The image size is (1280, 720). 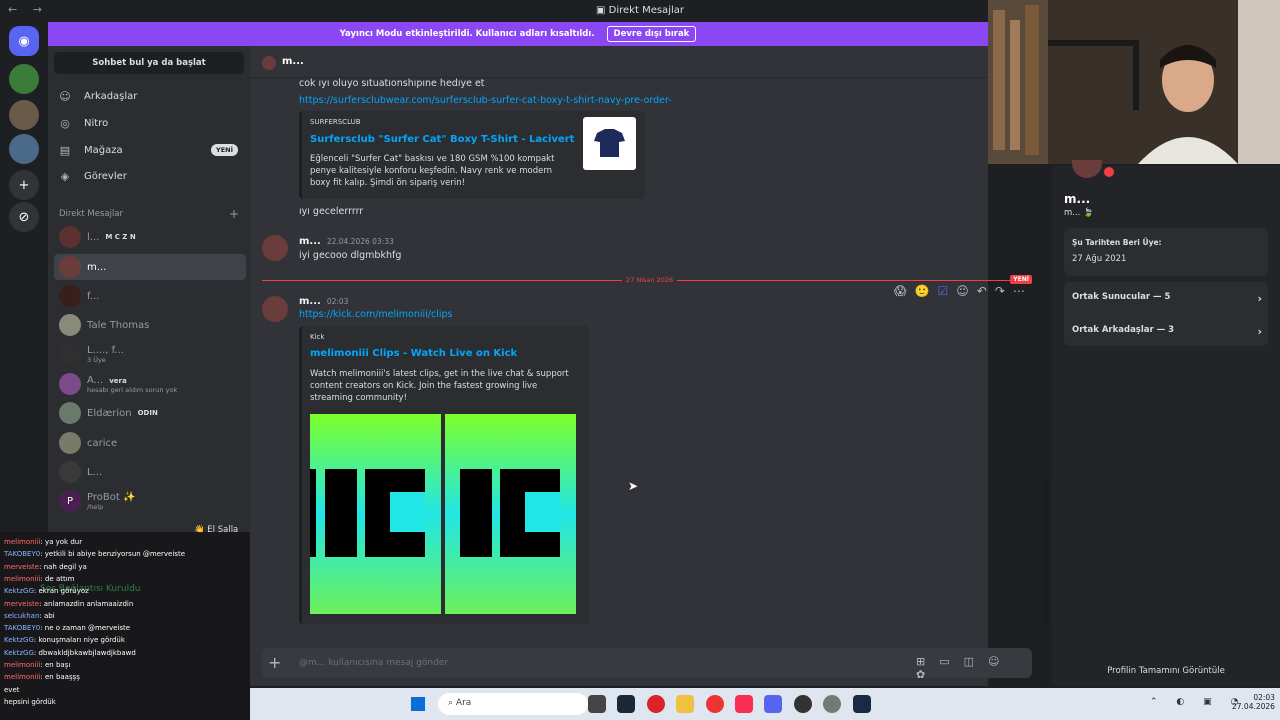 I want to click on gif-icon: ▭, so click(x=951, y=661).